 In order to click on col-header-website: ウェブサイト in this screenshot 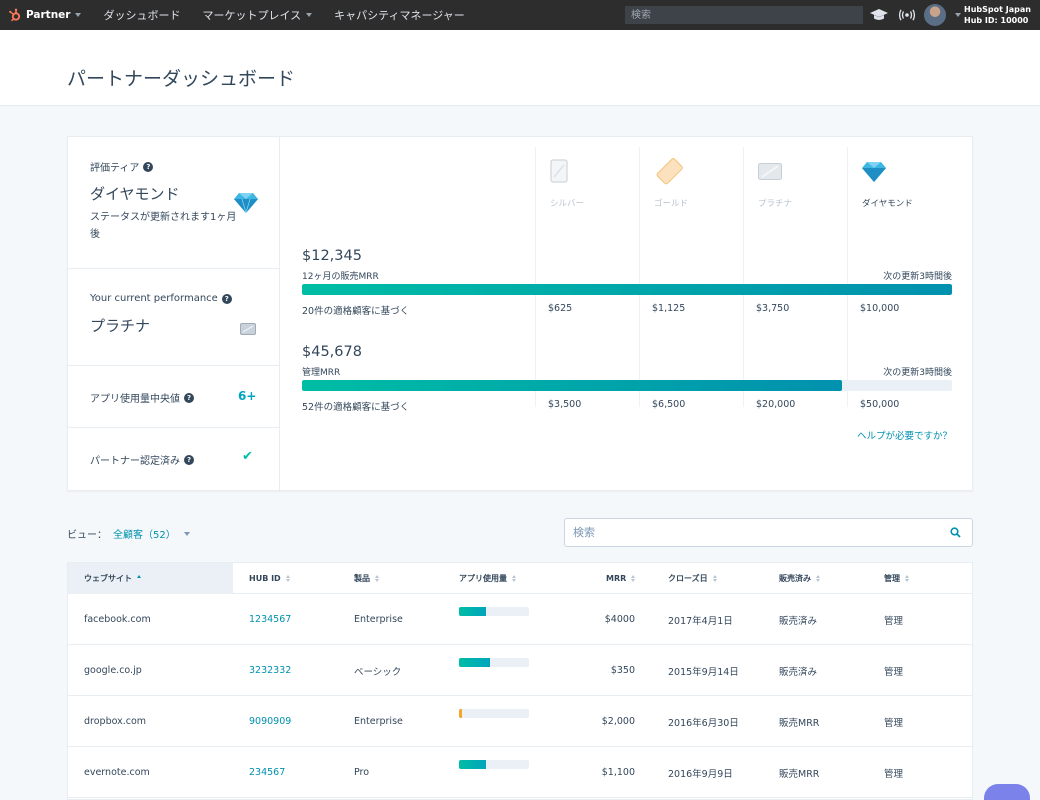, I will do `click(150, 578)`.